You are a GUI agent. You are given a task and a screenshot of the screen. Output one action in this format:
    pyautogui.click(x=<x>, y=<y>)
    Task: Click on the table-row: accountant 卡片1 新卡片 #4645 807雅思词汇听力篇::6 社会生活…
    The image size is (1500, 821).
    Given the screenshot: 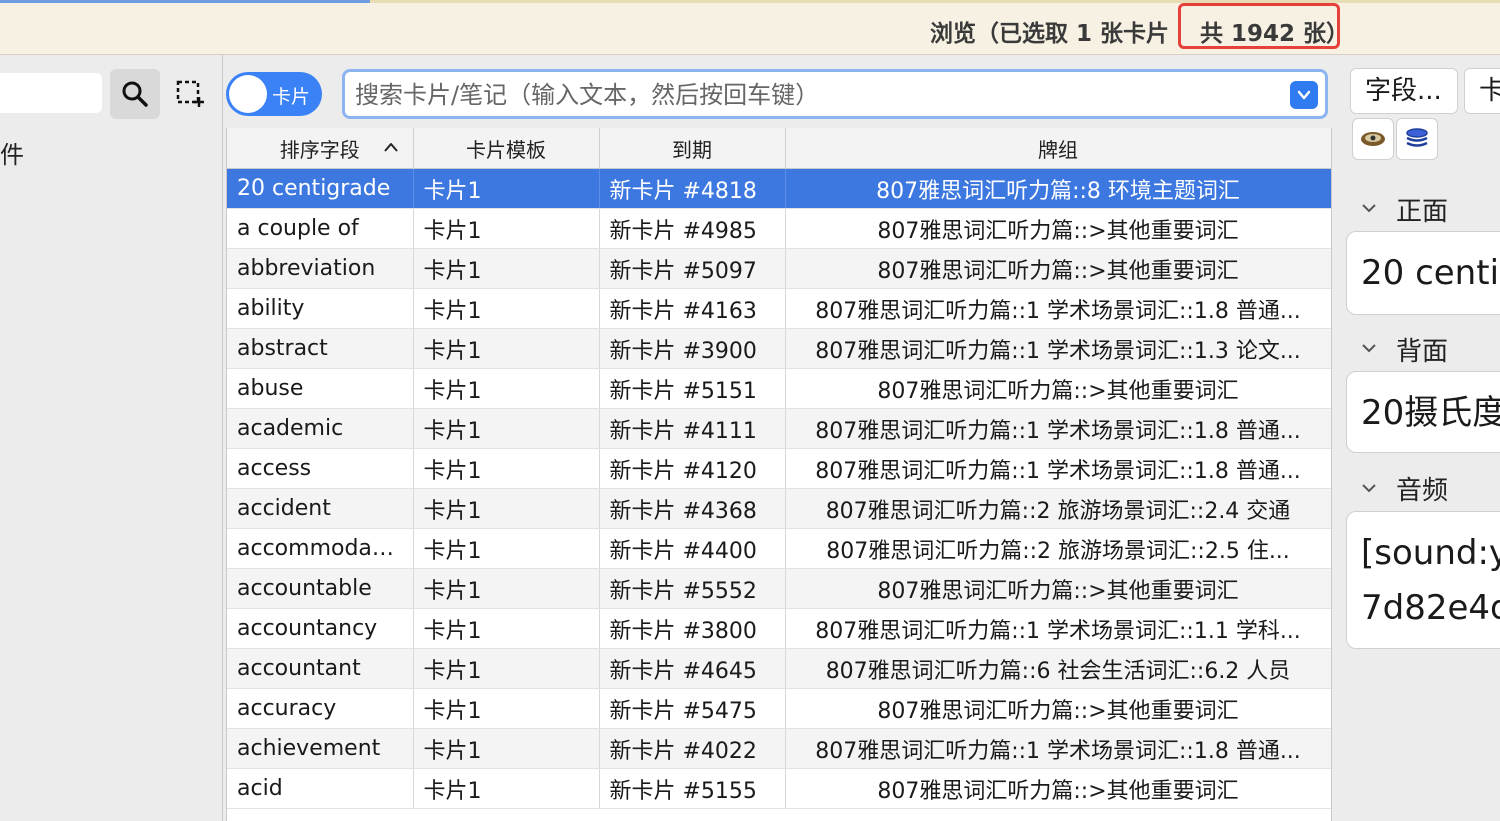 What is the action you would take?
    pyautogui.click(x=779, y=668)
    